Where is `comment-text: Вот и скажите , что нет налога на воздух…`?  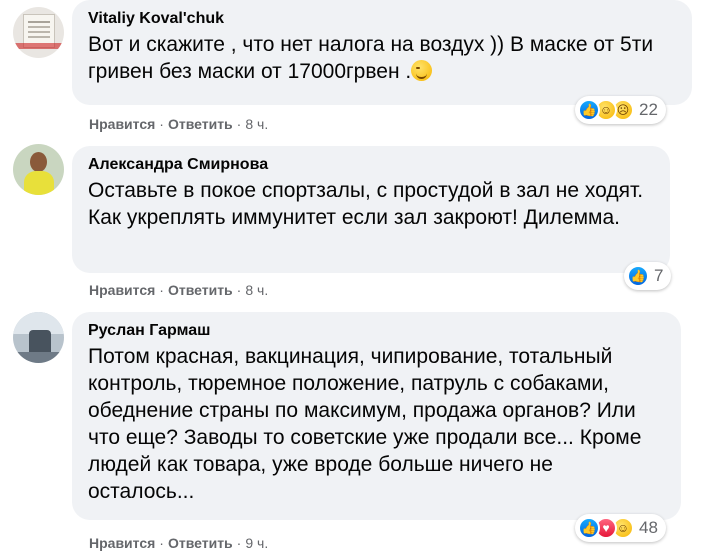
comment-text: Вот и скажите , что нет налога на воздух… is located at coordinates (371, 58).